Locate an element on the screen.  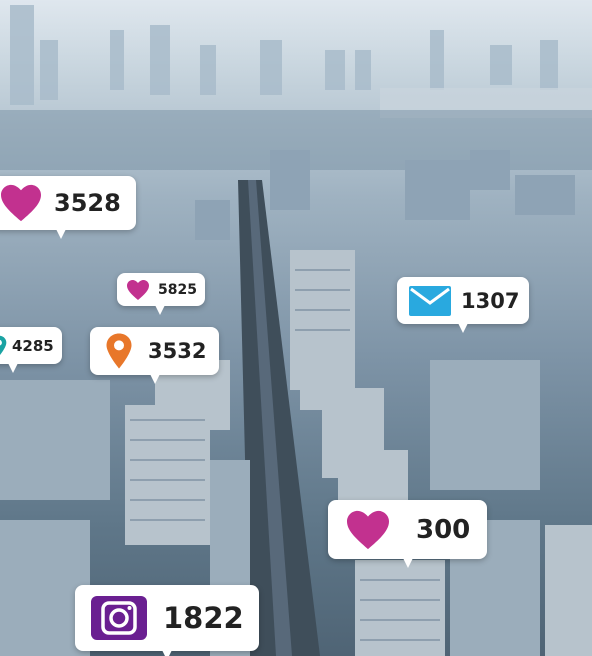
notification-count: 3528 is located at coordinates (87, 203).